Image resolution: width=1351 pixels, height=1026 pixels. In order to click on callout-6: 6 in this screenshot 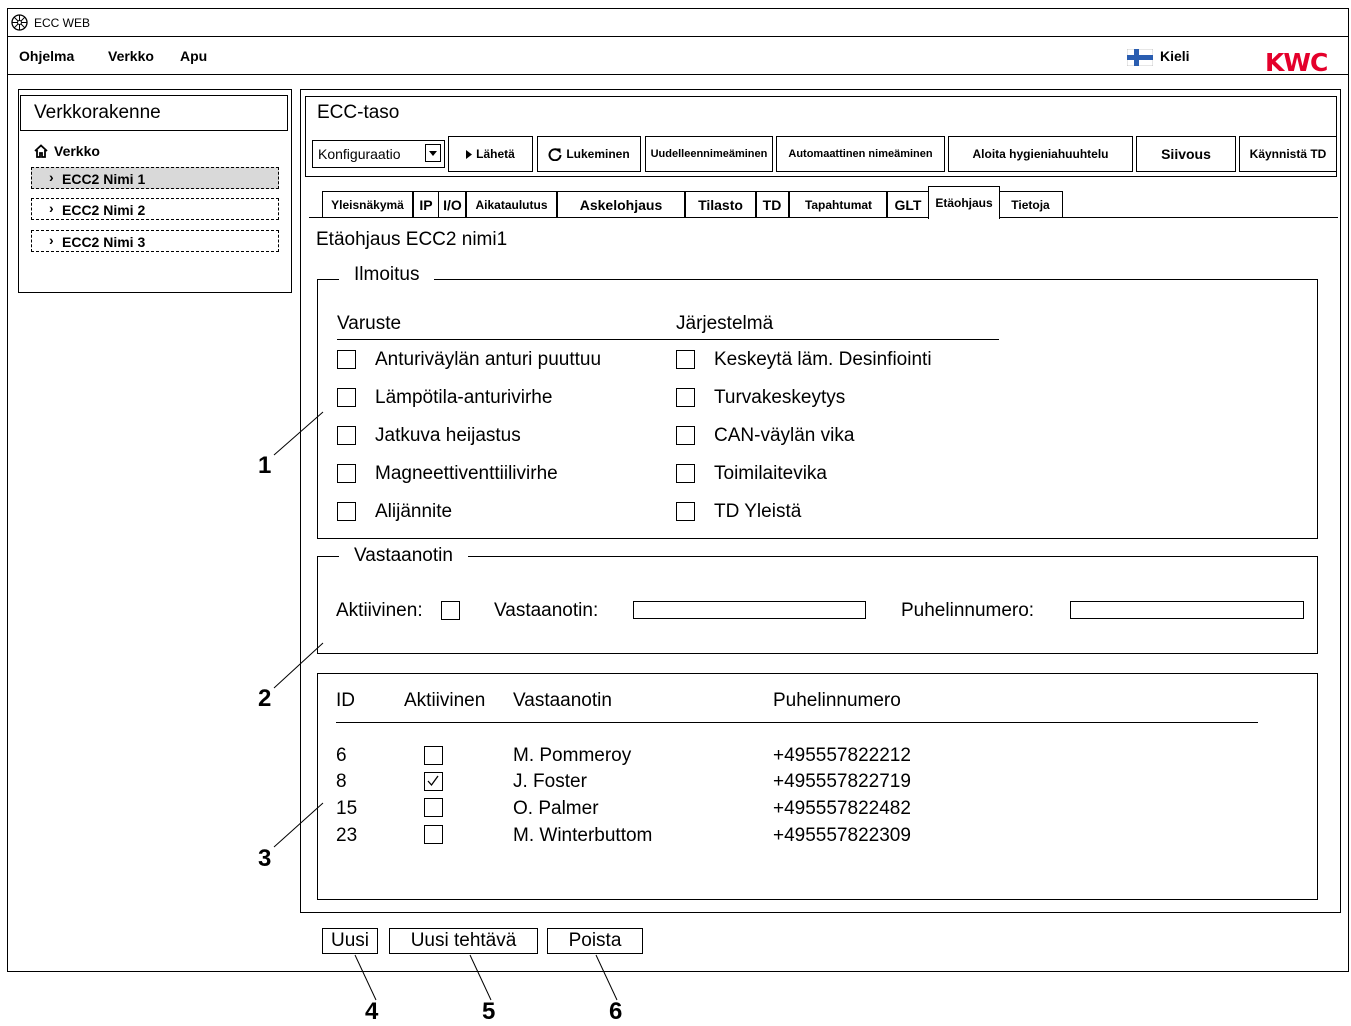, I will do `click(616, 1011)`.